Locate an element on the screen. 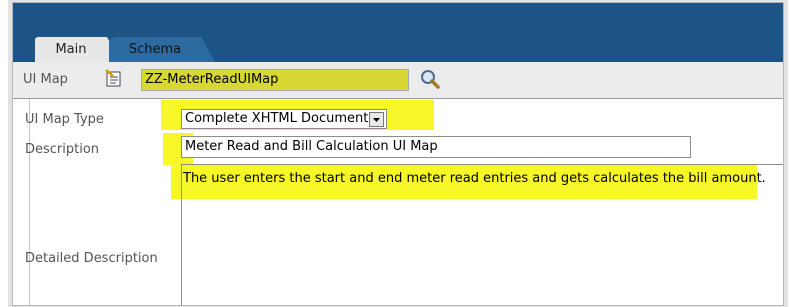  document-edit-icon is located at coordinates (114, 78).